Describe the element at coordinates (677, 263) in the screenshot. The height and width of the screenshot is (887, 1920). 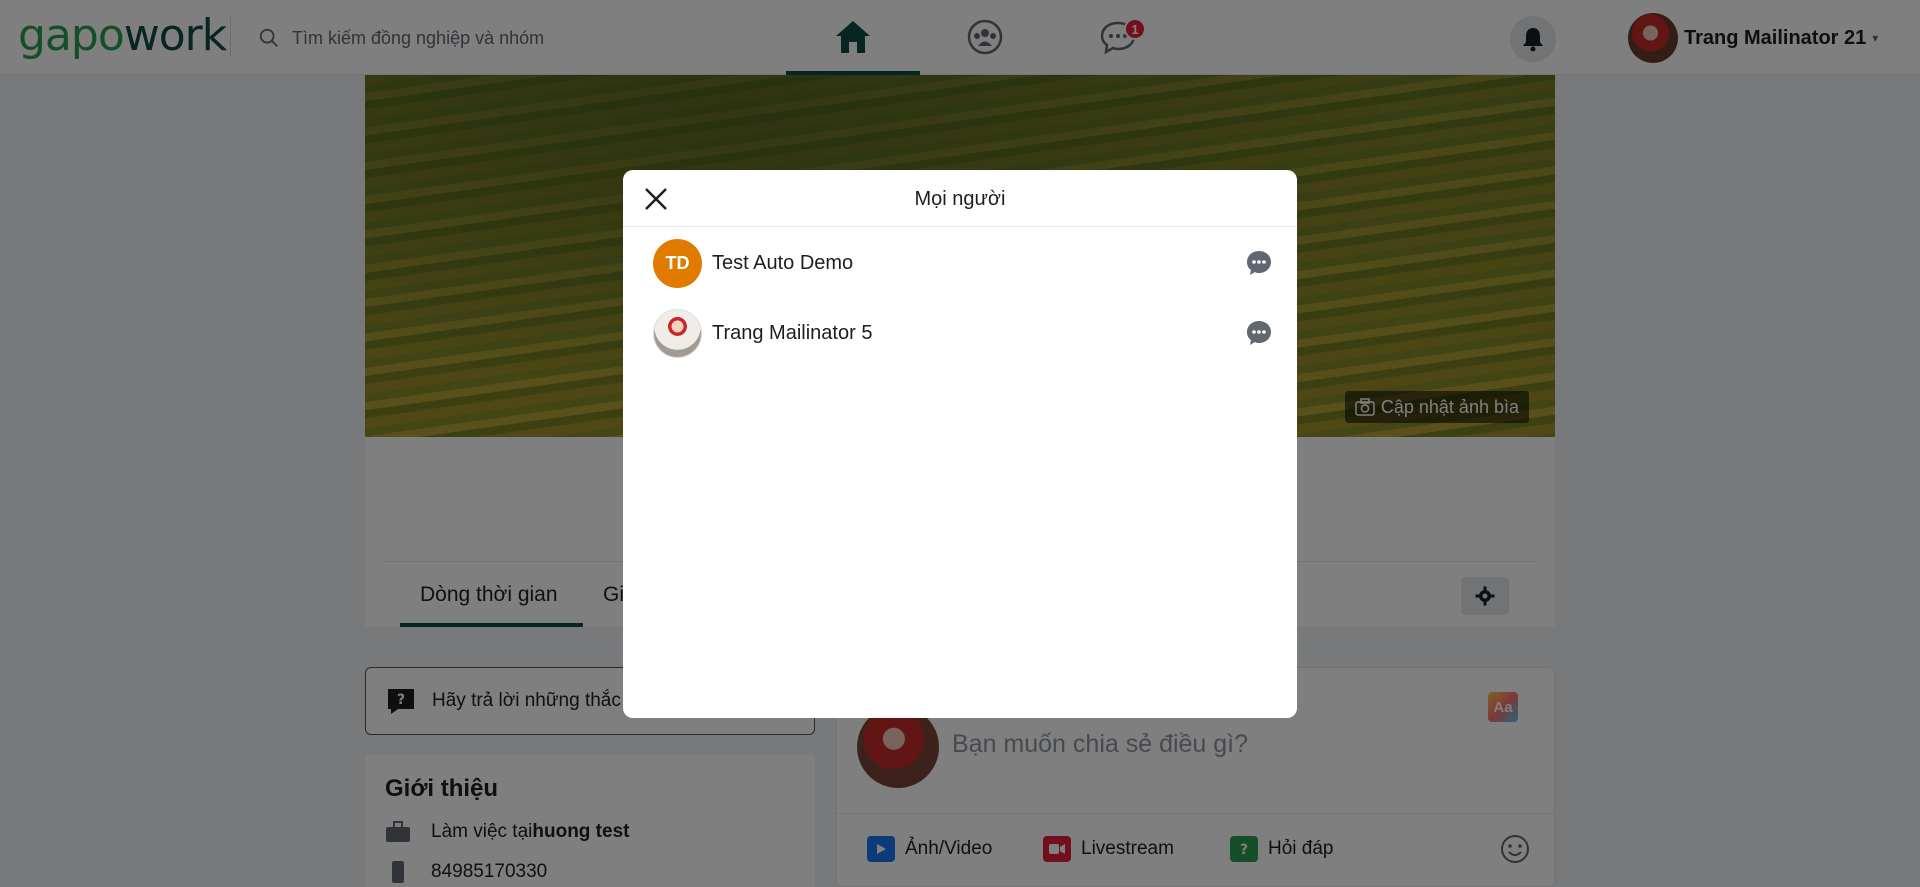
I see `avatar: TD` at that location.